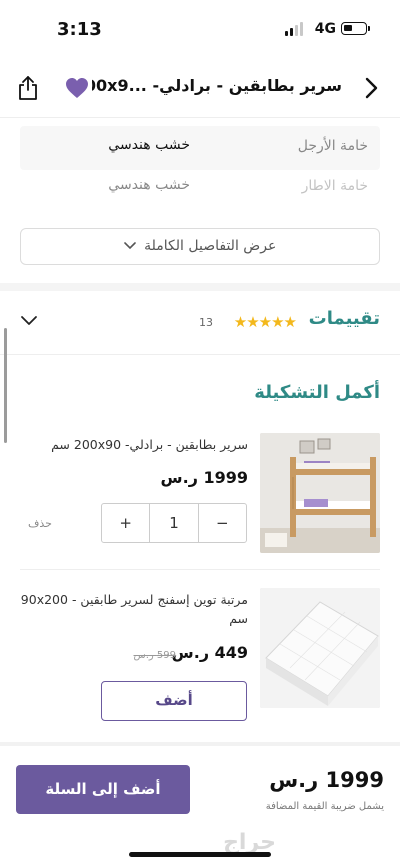 The image size is (400, 867). What do you see at coordinates (134, 444) in the screenshot?
I see `product-name: سرير بطابقين - برادلي- 200x90 سم` at bounding box center [134, 444].